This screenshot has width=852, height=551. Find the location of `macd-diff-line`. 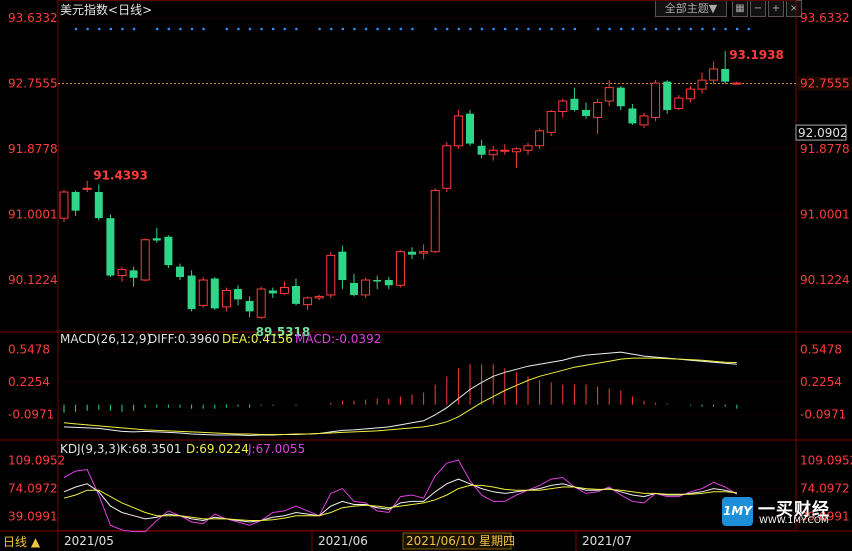

macd-diff-line is located at coordinates (400, 394).